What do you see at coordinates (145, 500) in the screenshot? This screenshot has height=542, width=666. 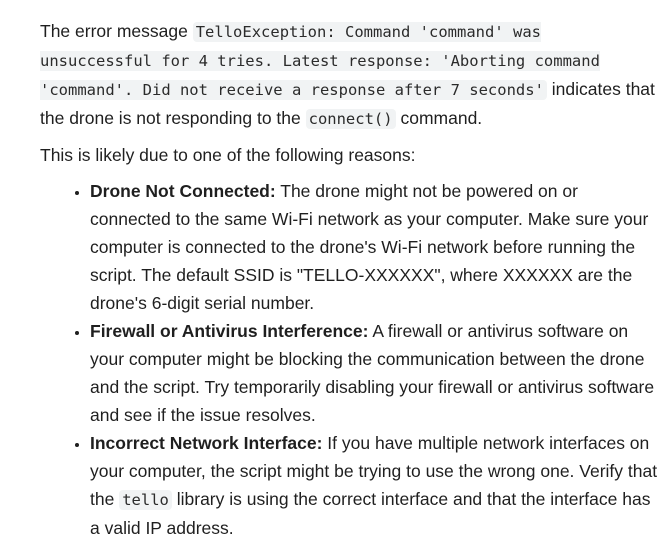 I see `tello-code: tello` at bounding box center [145, 500].